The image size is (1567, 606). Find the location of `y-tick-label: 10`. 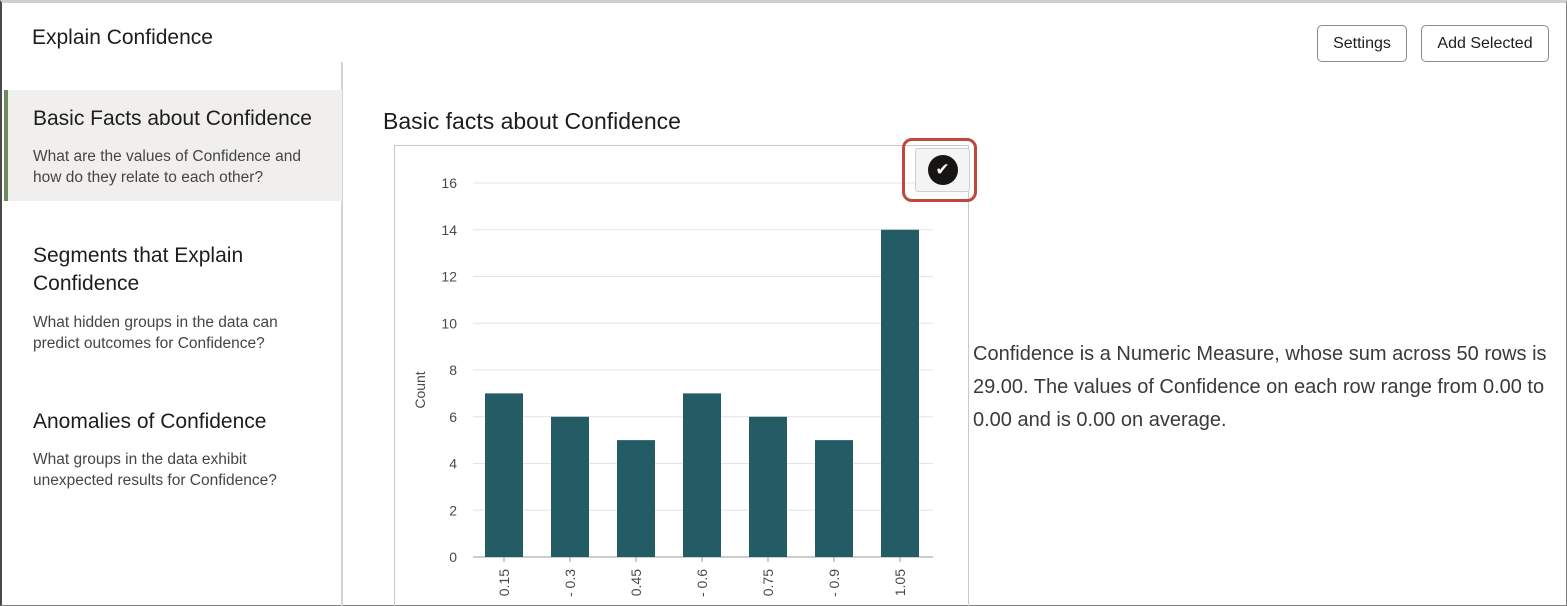

y-tick-label: 10 is located at coordinates (449, 323).